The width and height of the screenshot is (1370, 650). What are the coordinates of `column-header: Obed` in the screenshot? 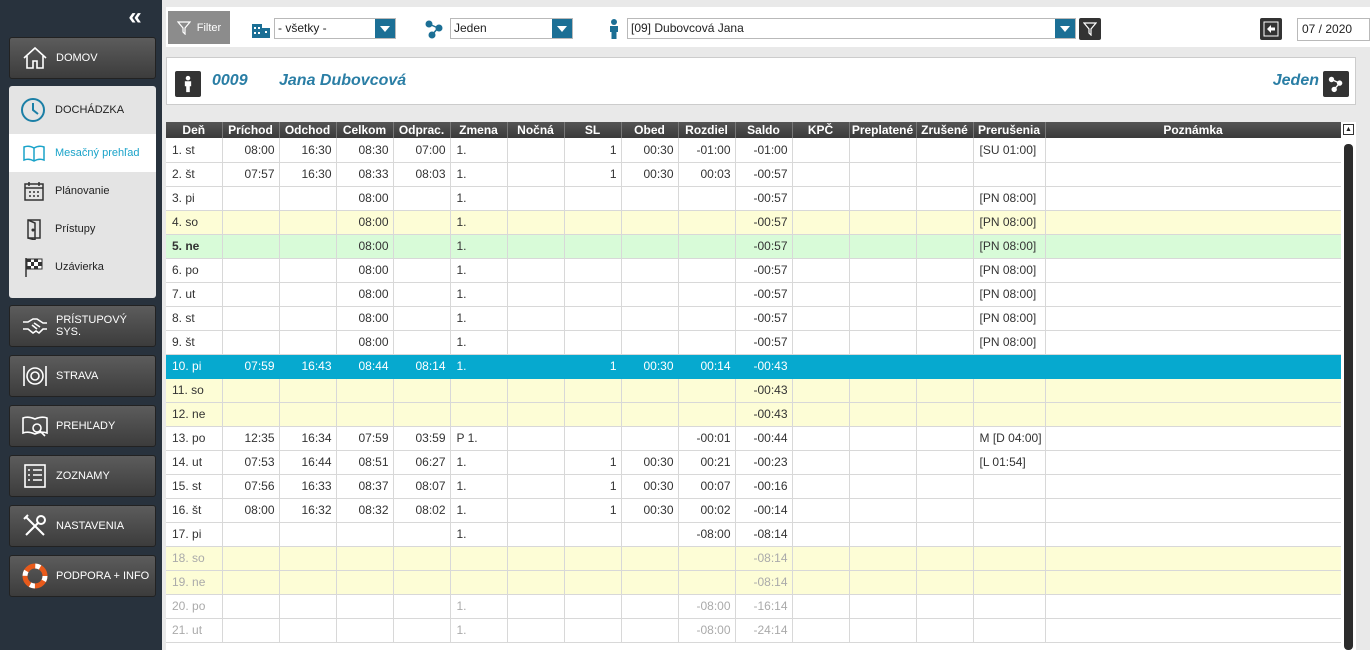 It's located at (650, 130).